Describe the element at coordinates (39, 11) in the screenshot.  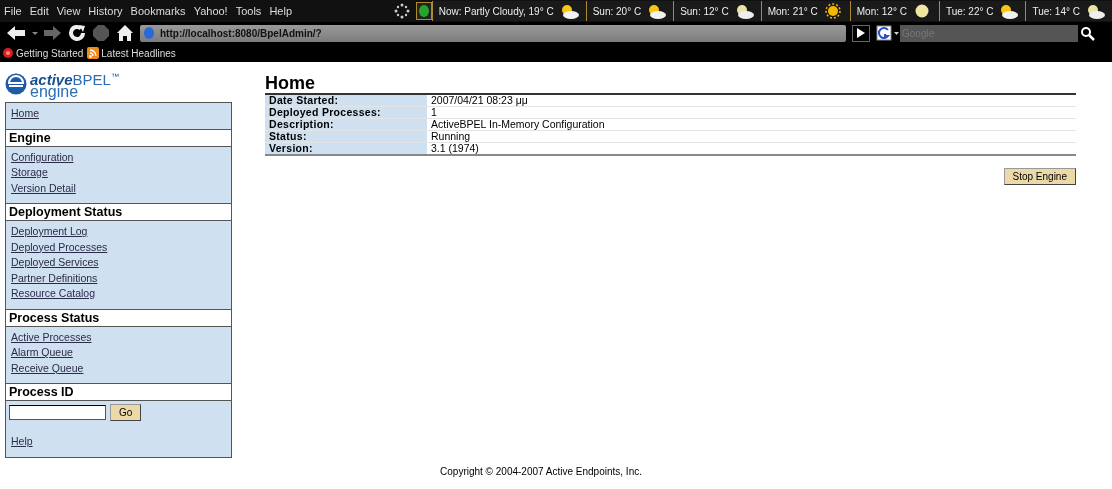
I see `menu-item: Edit` at that location.